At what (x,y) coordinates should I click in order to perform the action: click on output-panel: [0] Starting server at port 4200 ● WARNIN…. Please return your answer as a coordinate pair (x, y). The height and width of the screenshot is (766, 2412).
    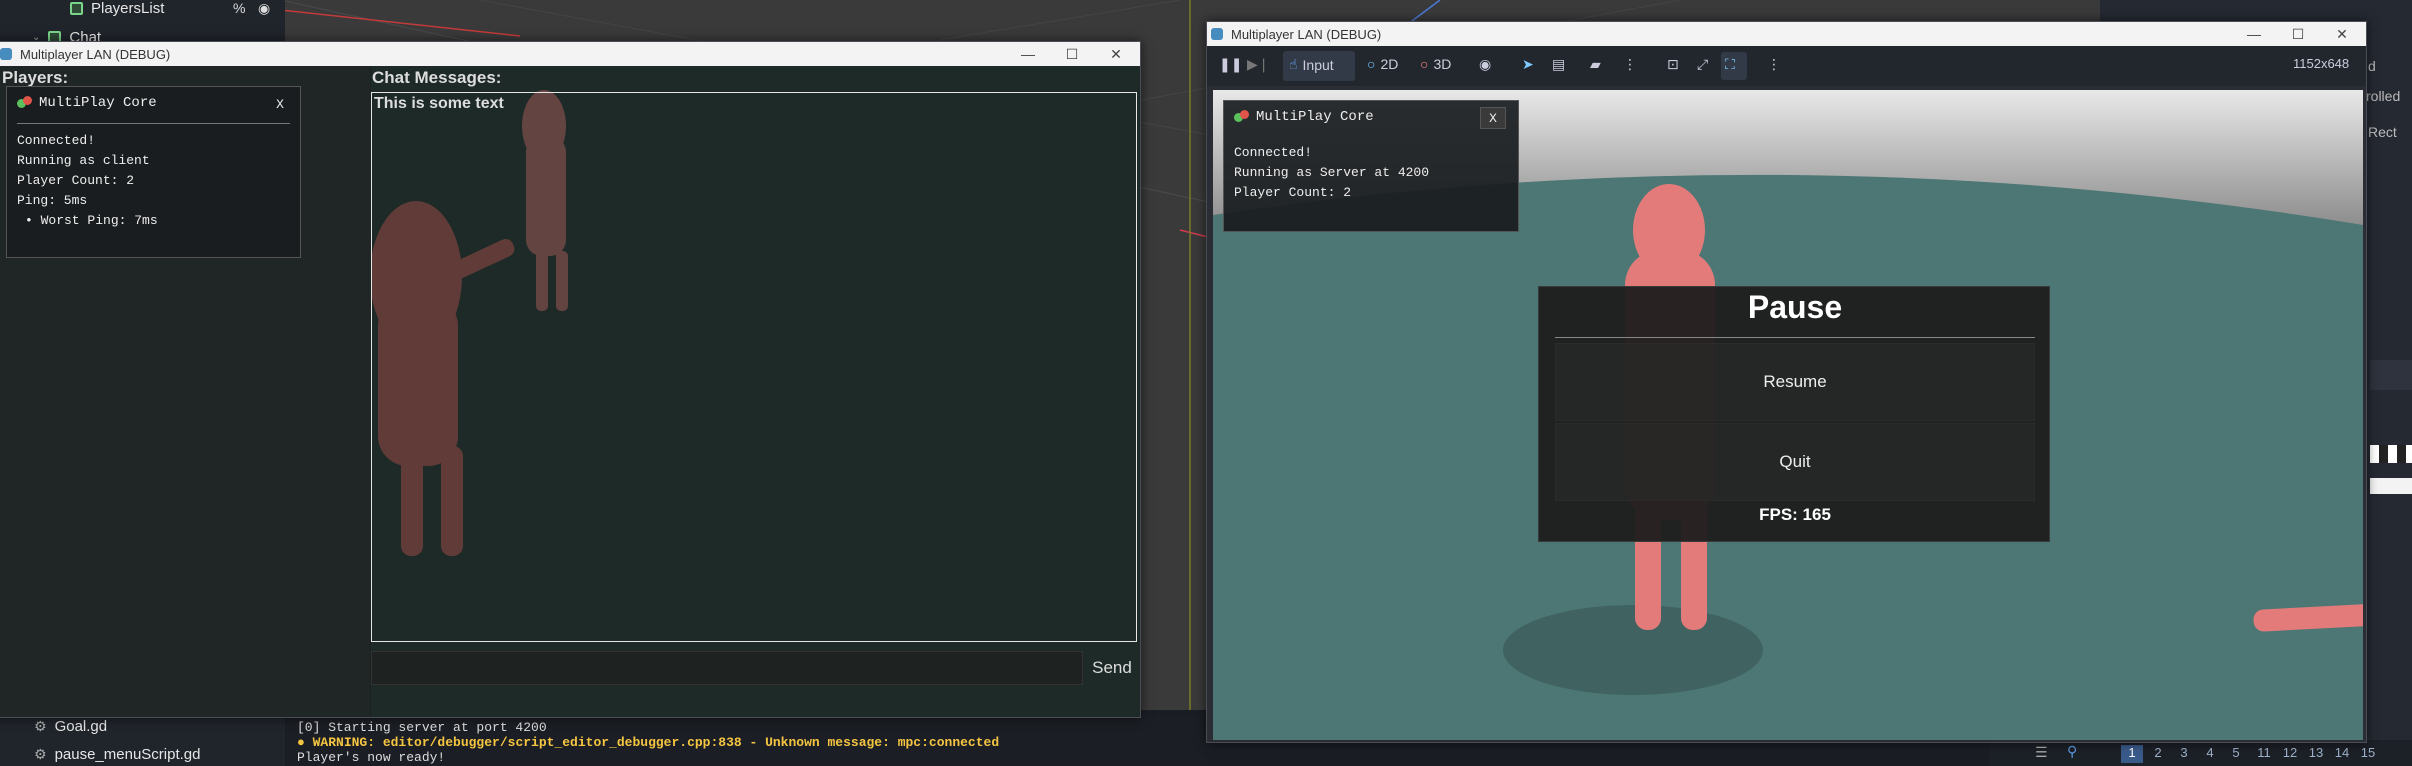
    Looking at the image, I should click on (747, 741).